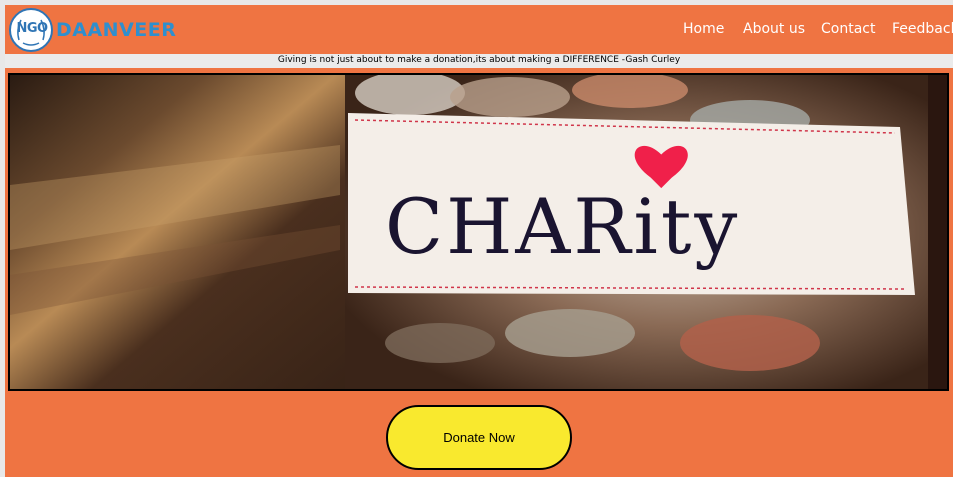 The image size is (953, 477). What do you see at coordinates (922, 29) in the screenshot?
I see `nav-feedback: Feedback` at bounding box center [922, 29].